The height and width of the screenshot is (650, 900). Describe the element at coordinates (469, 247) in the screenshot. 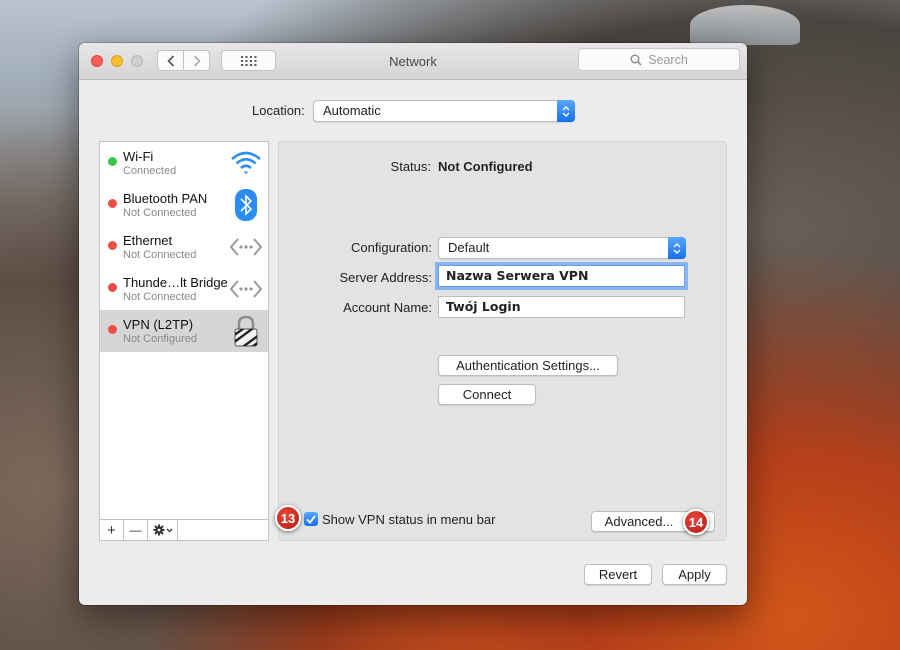

I see `configuration-value: Default` at that location.